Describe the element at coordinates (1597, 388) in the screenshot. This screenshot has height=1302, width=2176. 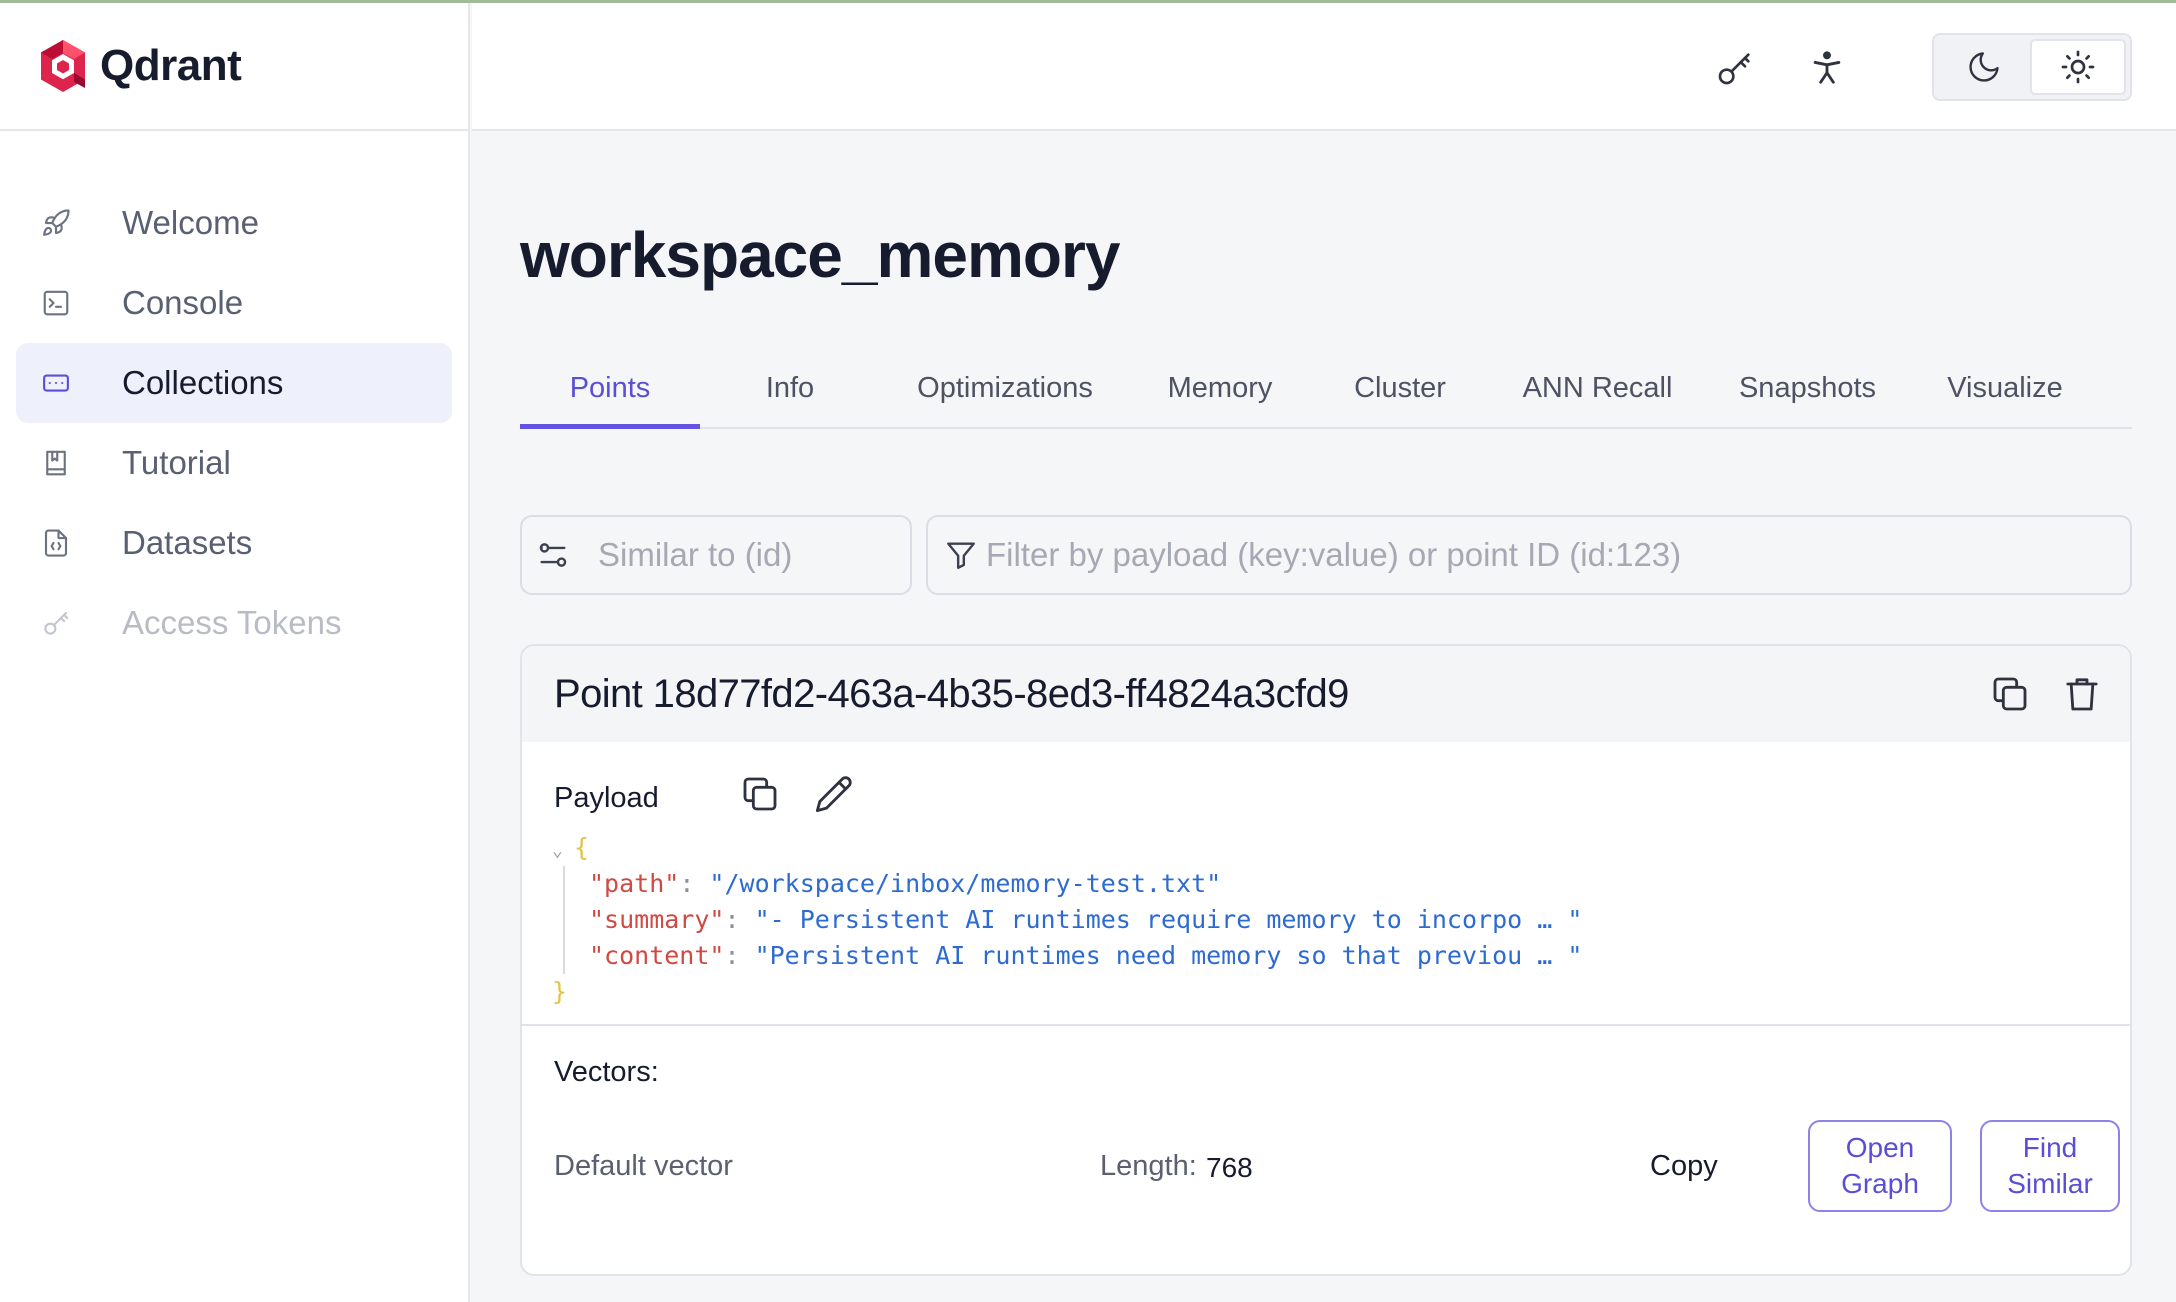
I see `tab-ann-recall: ANN Recall` at that location.